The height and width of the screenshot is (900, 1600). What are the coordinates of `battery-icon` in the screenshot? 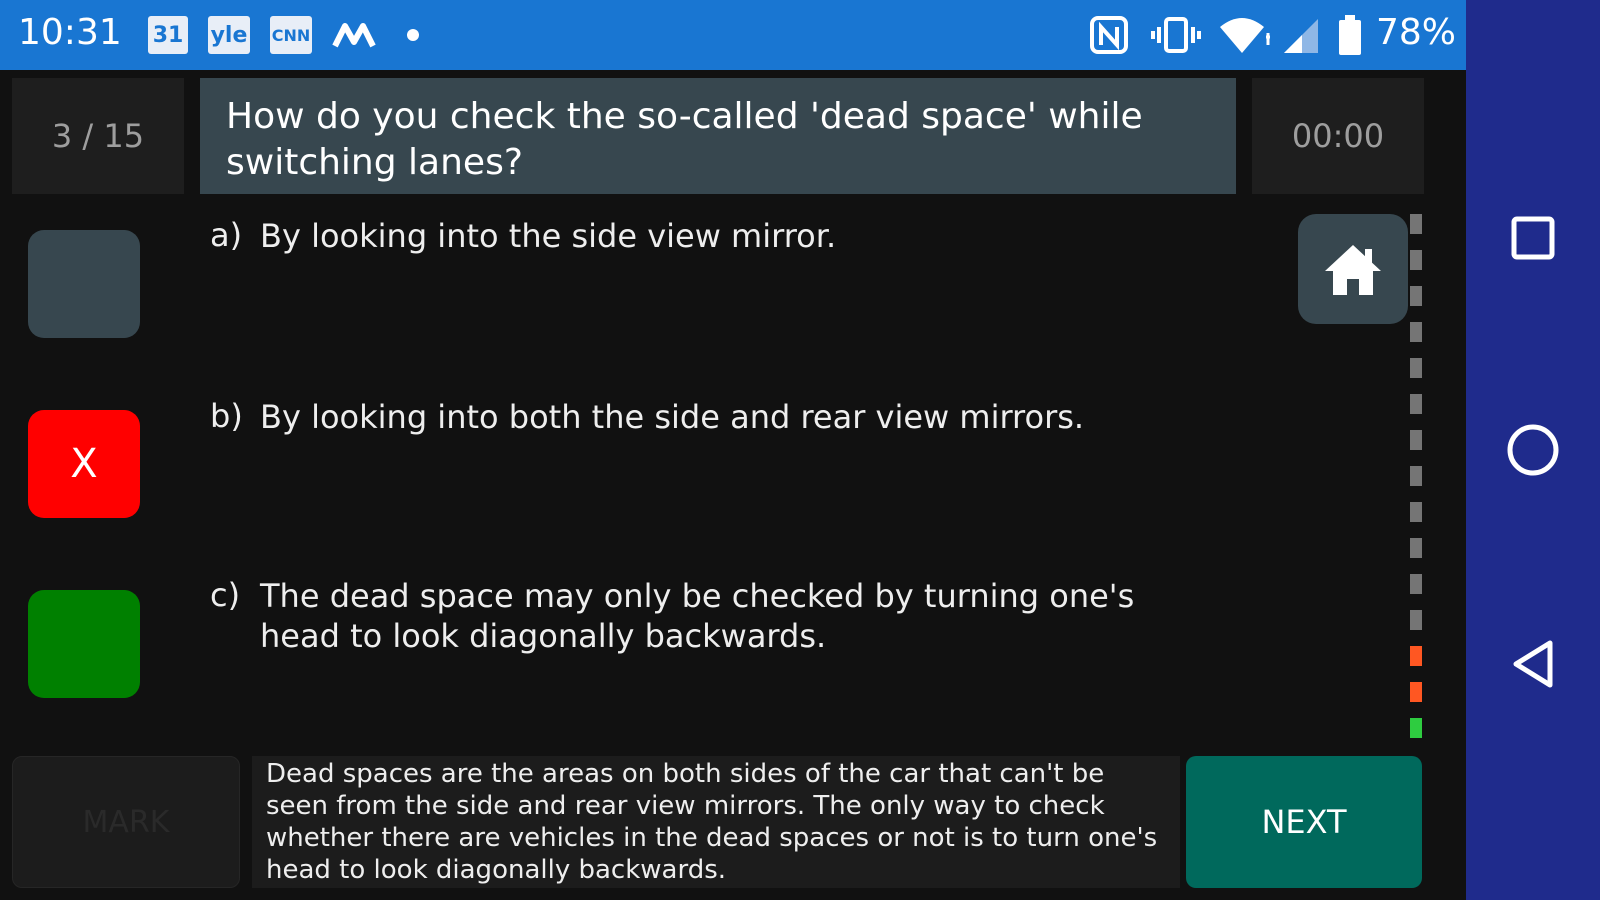 It's located at (1350, 35).